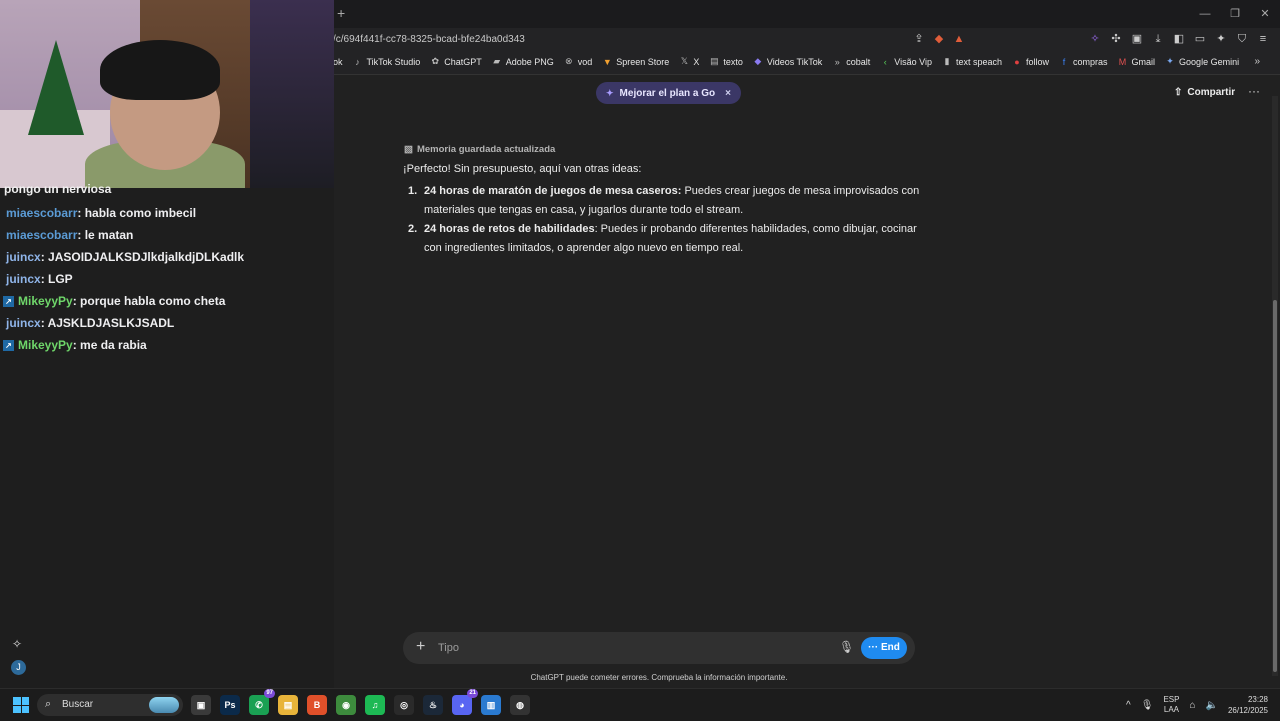  Describe the element at coordinates (1147, 705) in the screenshot. I see `microphone-tray-icon: 🎙` at that location.